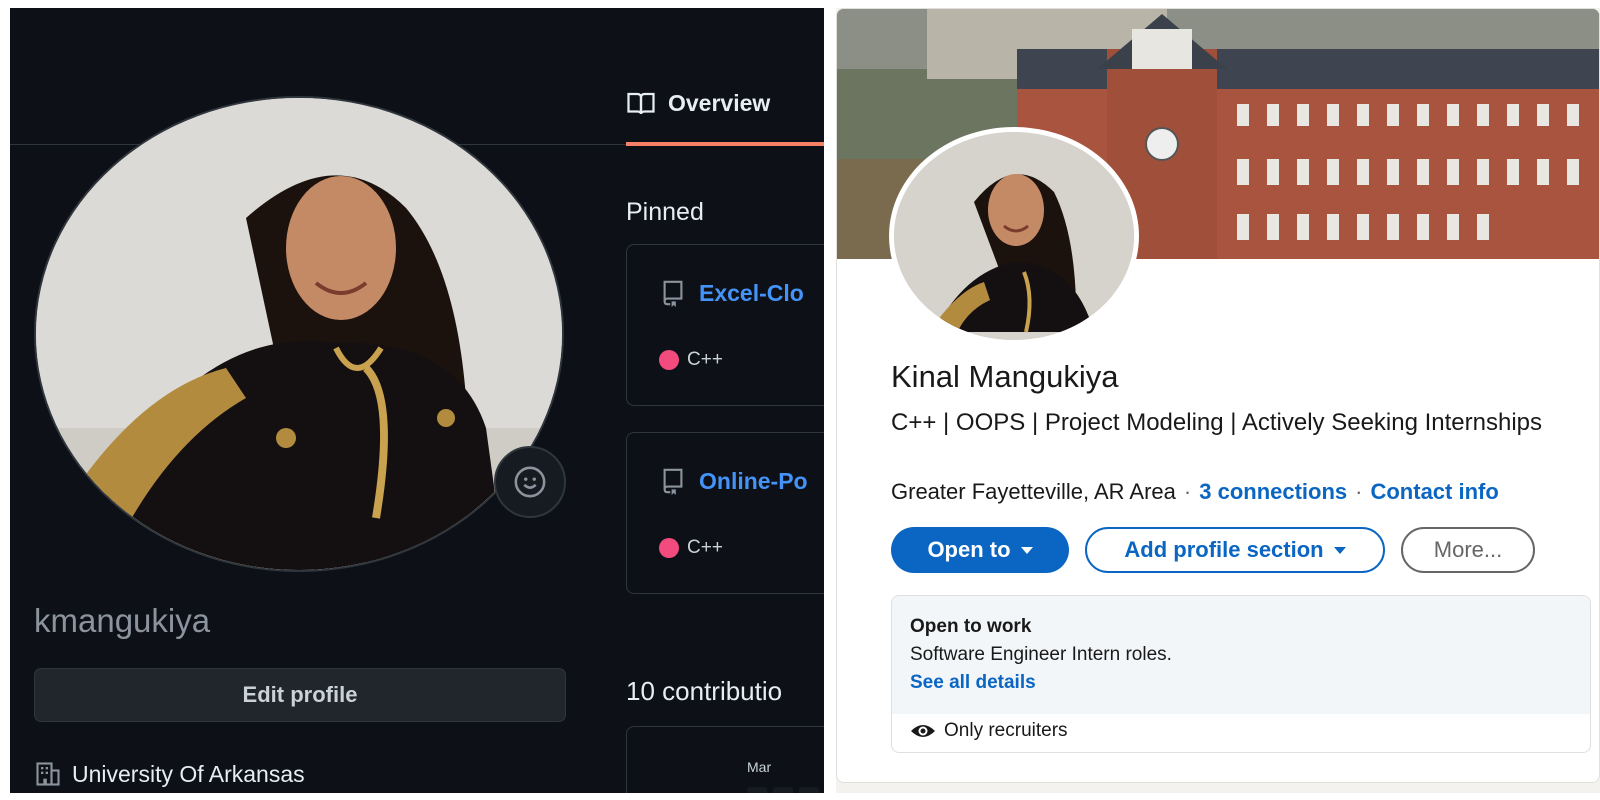  Describe the element at coordinates (300, 695) in the screenshot. I see `edit-profile-button: Edit profile` at that location.